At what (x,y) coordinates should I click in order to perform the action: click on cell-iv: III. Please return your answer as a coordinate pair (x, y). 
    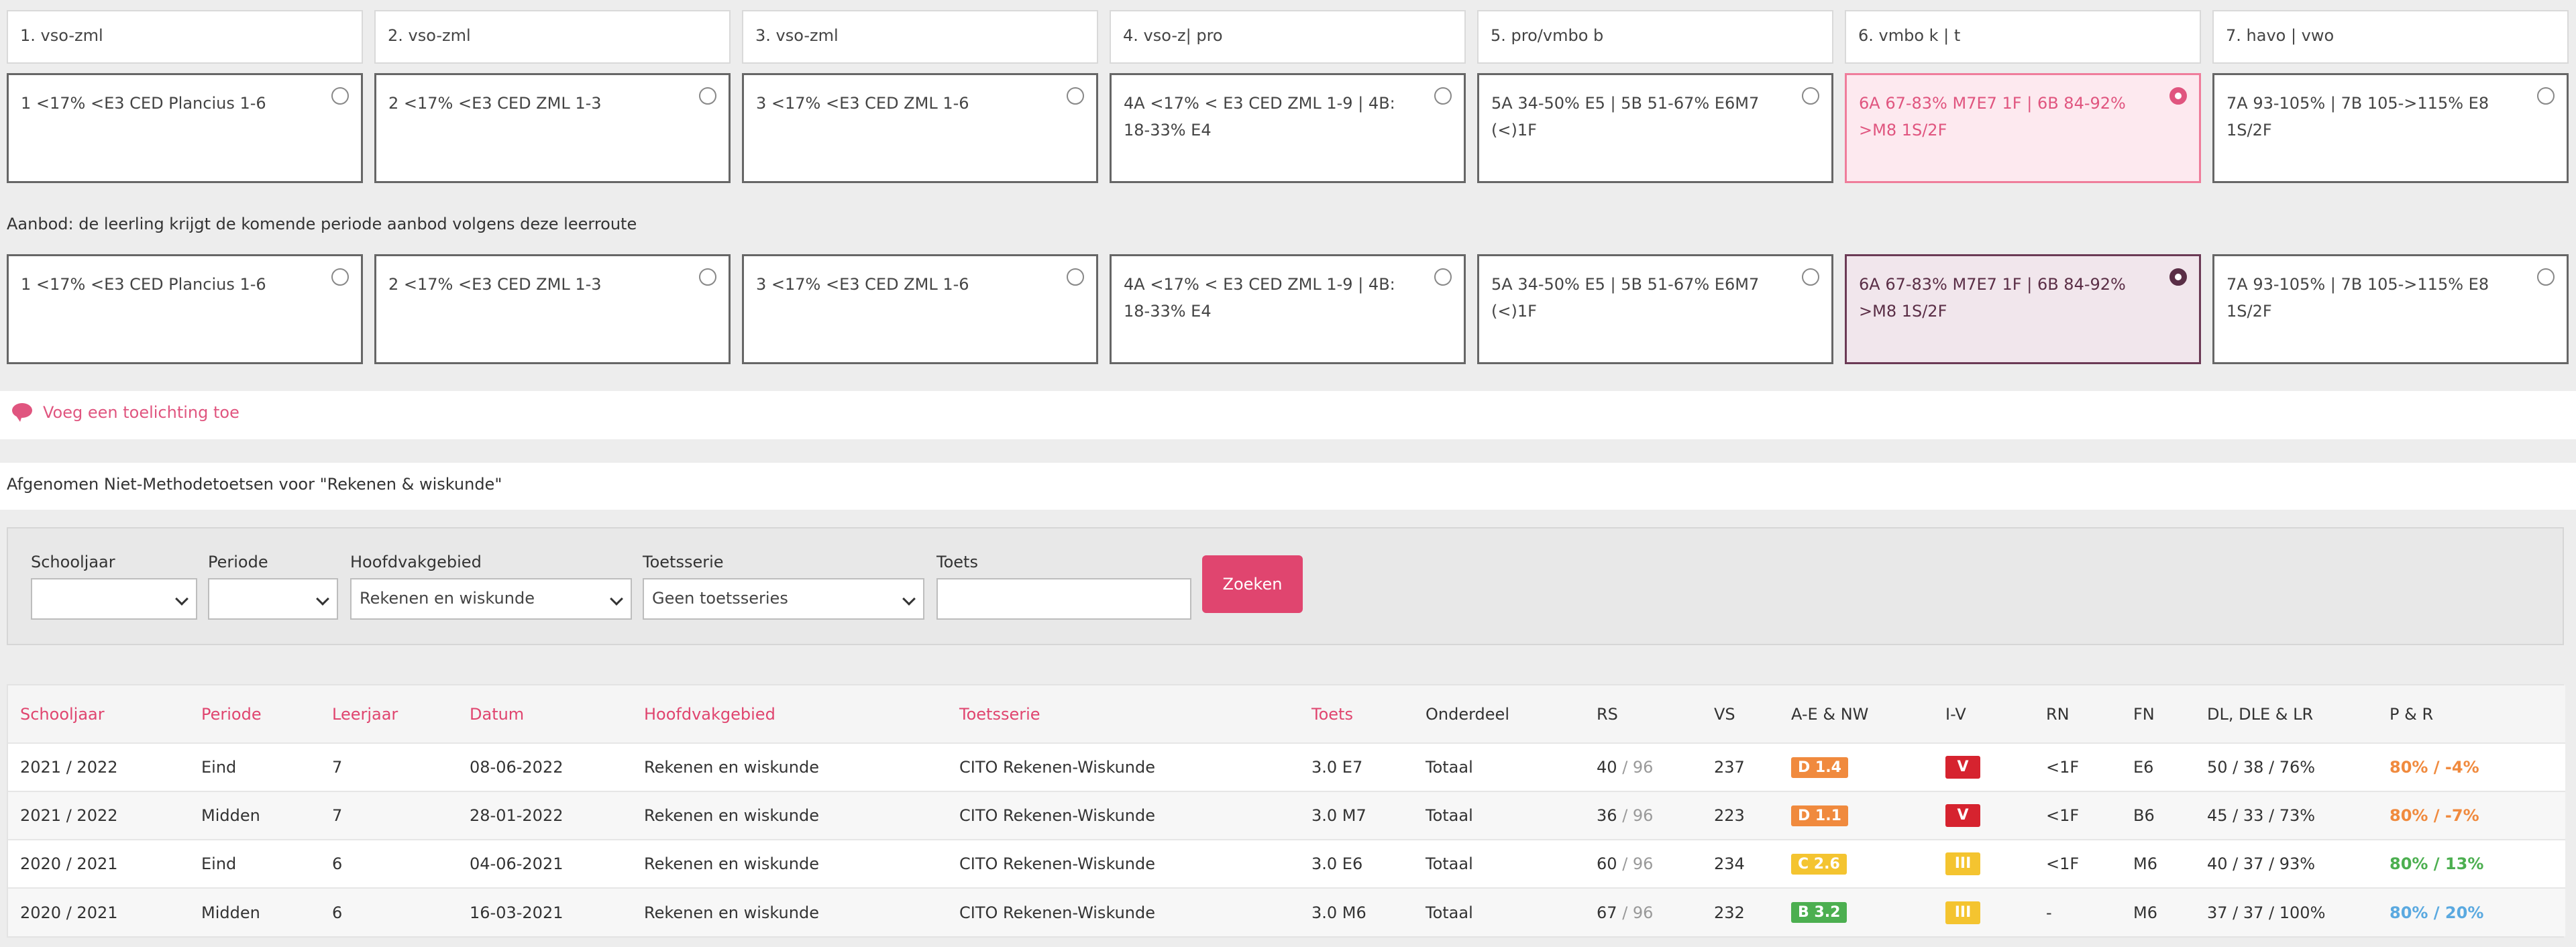
    Looking at the image, I should click on (1983, 864).